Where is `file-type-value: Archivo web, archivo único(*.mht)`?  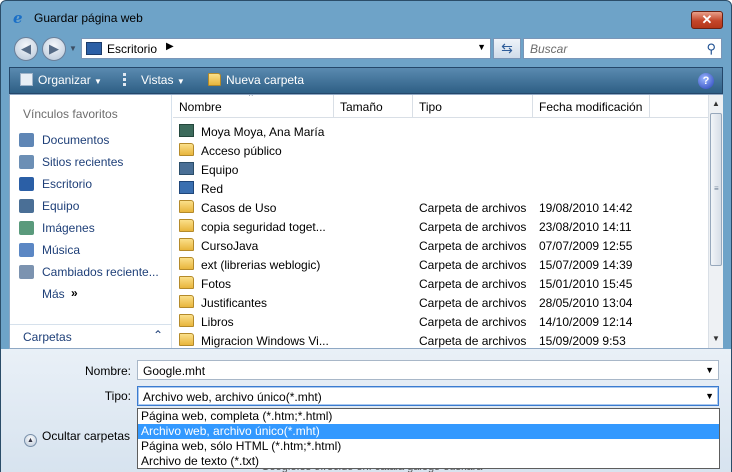 file-type-value: Archivo web, archivo único(*.mht) is located at coordinates (232, 397).